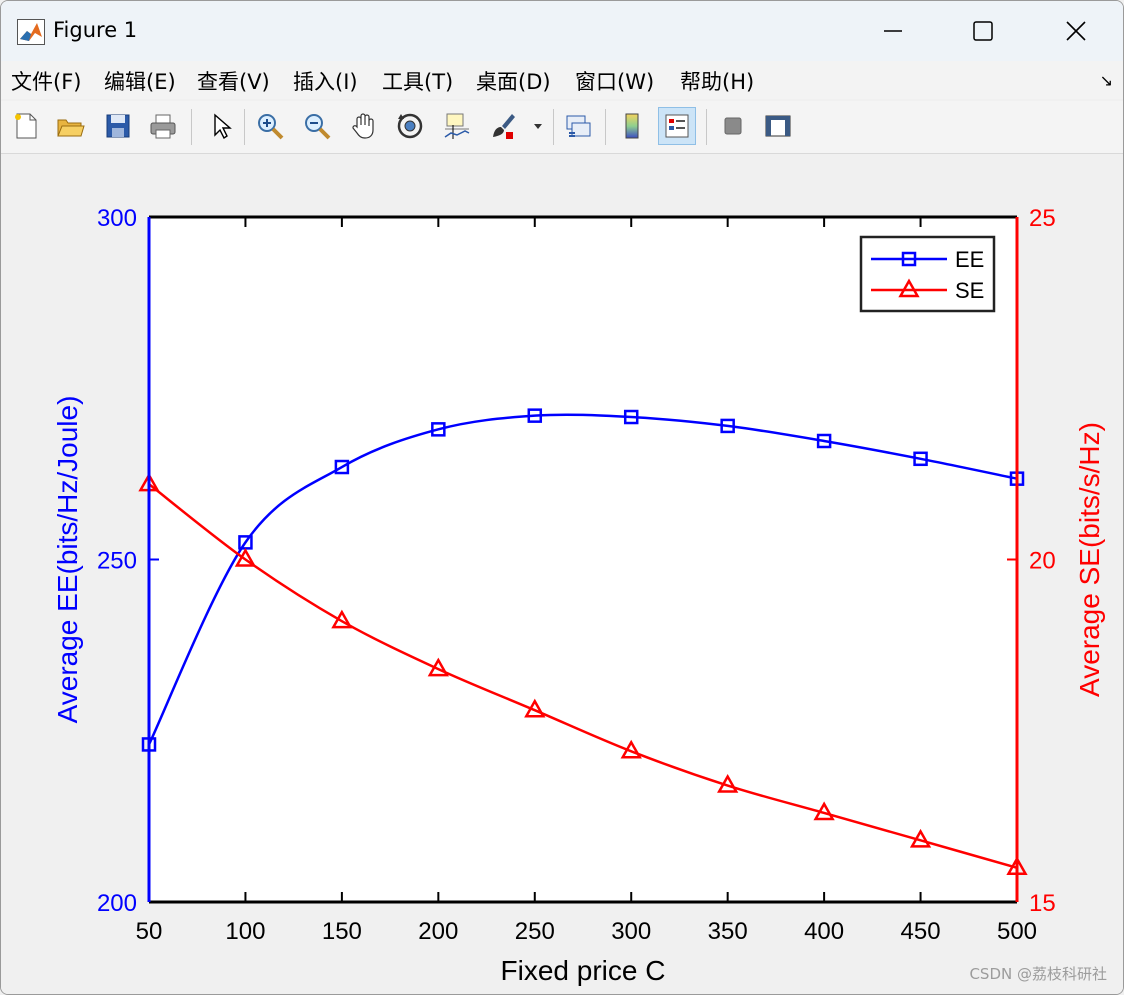  I want to click on rotate-3d-icon, so click(410, 126).